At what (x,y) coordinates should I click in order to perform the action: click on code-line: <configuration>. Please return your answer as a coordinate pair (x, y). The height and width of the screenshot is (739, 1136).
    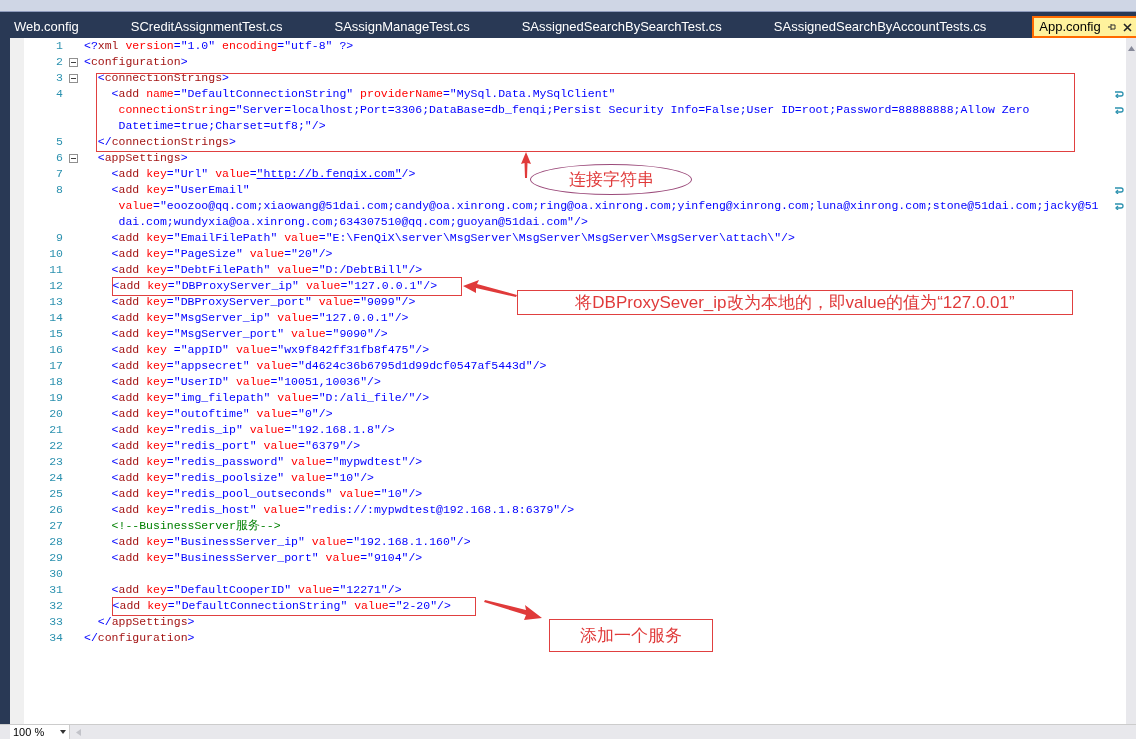
    Looking at the image, I should click on (136, 62).